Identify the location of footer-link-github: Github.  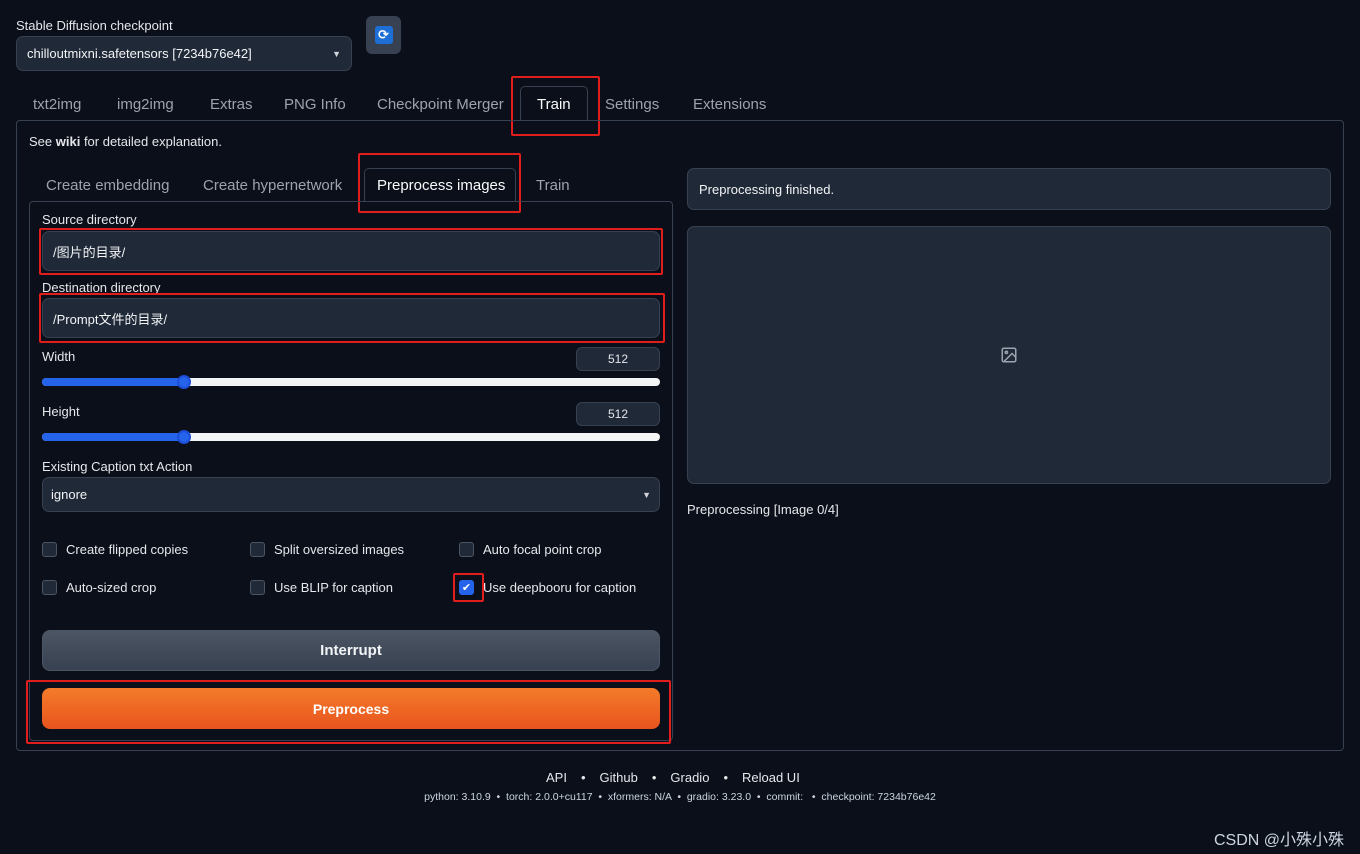
(619, 777).